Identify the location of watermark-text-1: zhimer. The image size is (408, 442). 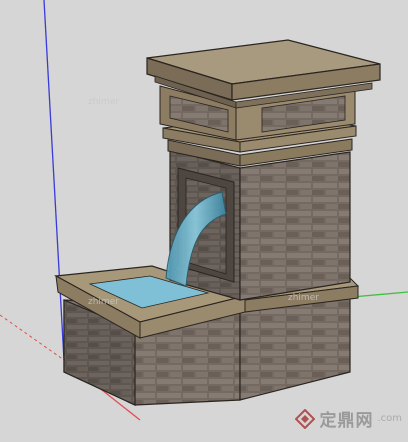
(103, 102).